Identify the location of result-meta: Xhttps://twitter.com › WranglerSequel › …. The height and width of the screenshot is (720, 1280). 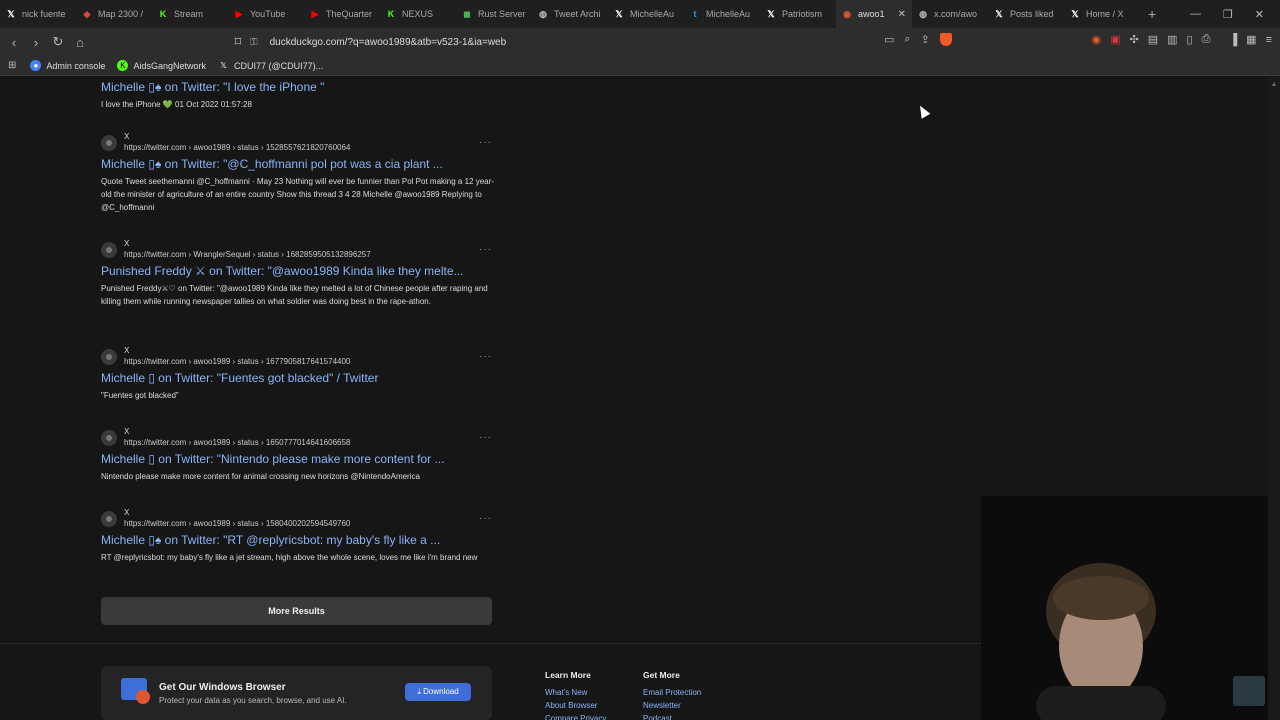
(247, 249).